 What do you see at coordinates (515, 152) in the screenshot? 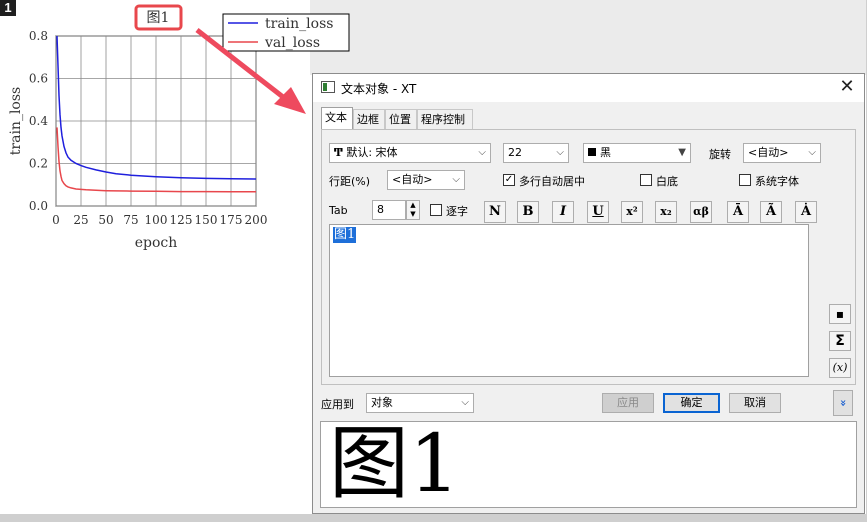
I see `font-size-value: 22` at bounding box center [515, 152].